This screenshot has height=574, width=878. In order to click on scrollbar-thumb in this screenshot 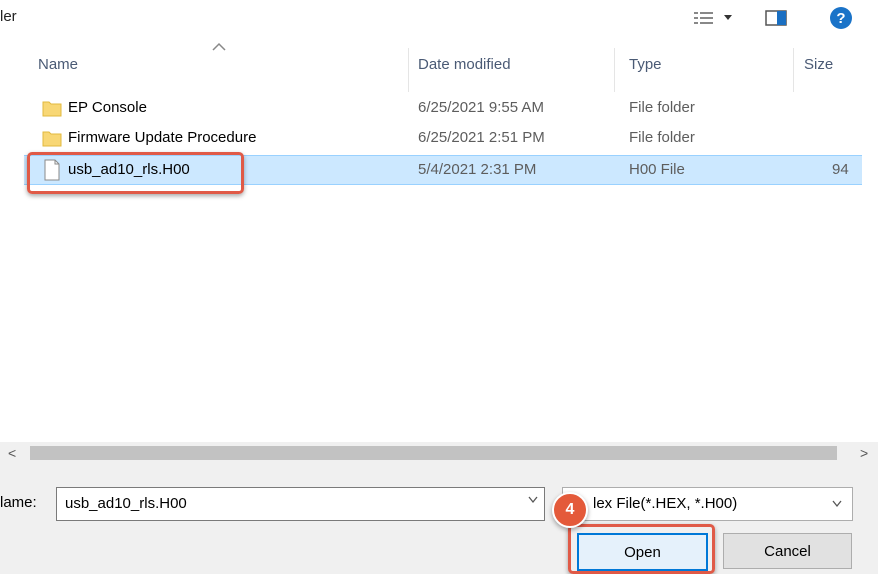, I will do `click(433, 453)`.